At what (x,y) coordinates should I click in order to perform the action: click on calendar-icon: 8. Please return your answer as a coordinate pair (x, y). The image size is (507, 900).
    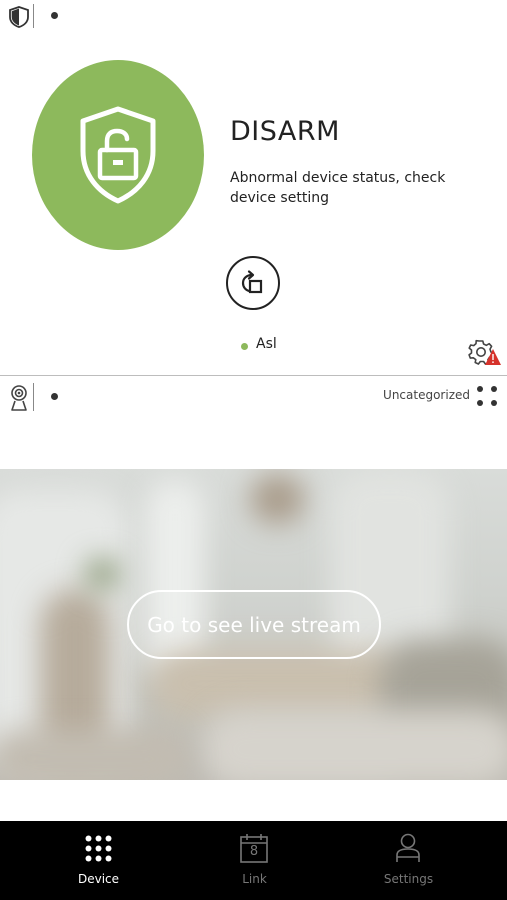
    Looking at the image, I should click on (254, 848).